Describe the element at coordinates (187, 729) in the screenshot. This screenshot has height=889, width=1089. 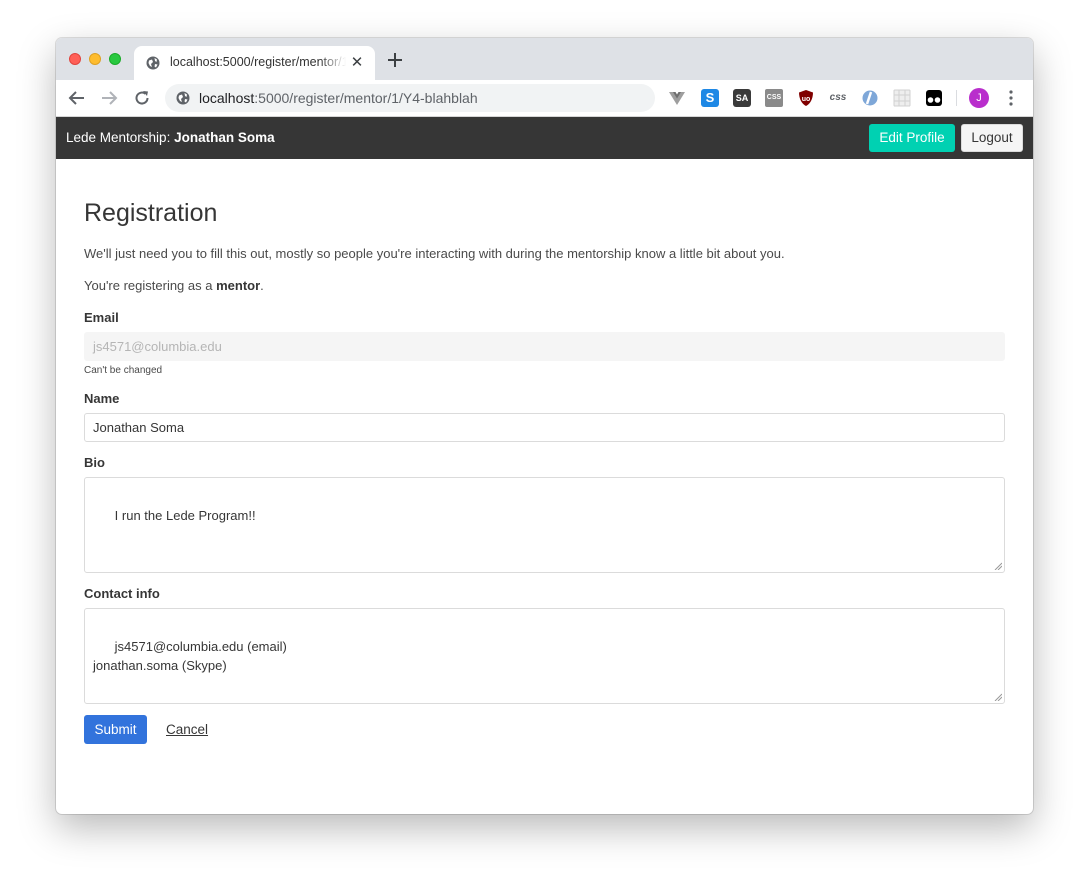
I see `cancel-link: Cancel` at that location.